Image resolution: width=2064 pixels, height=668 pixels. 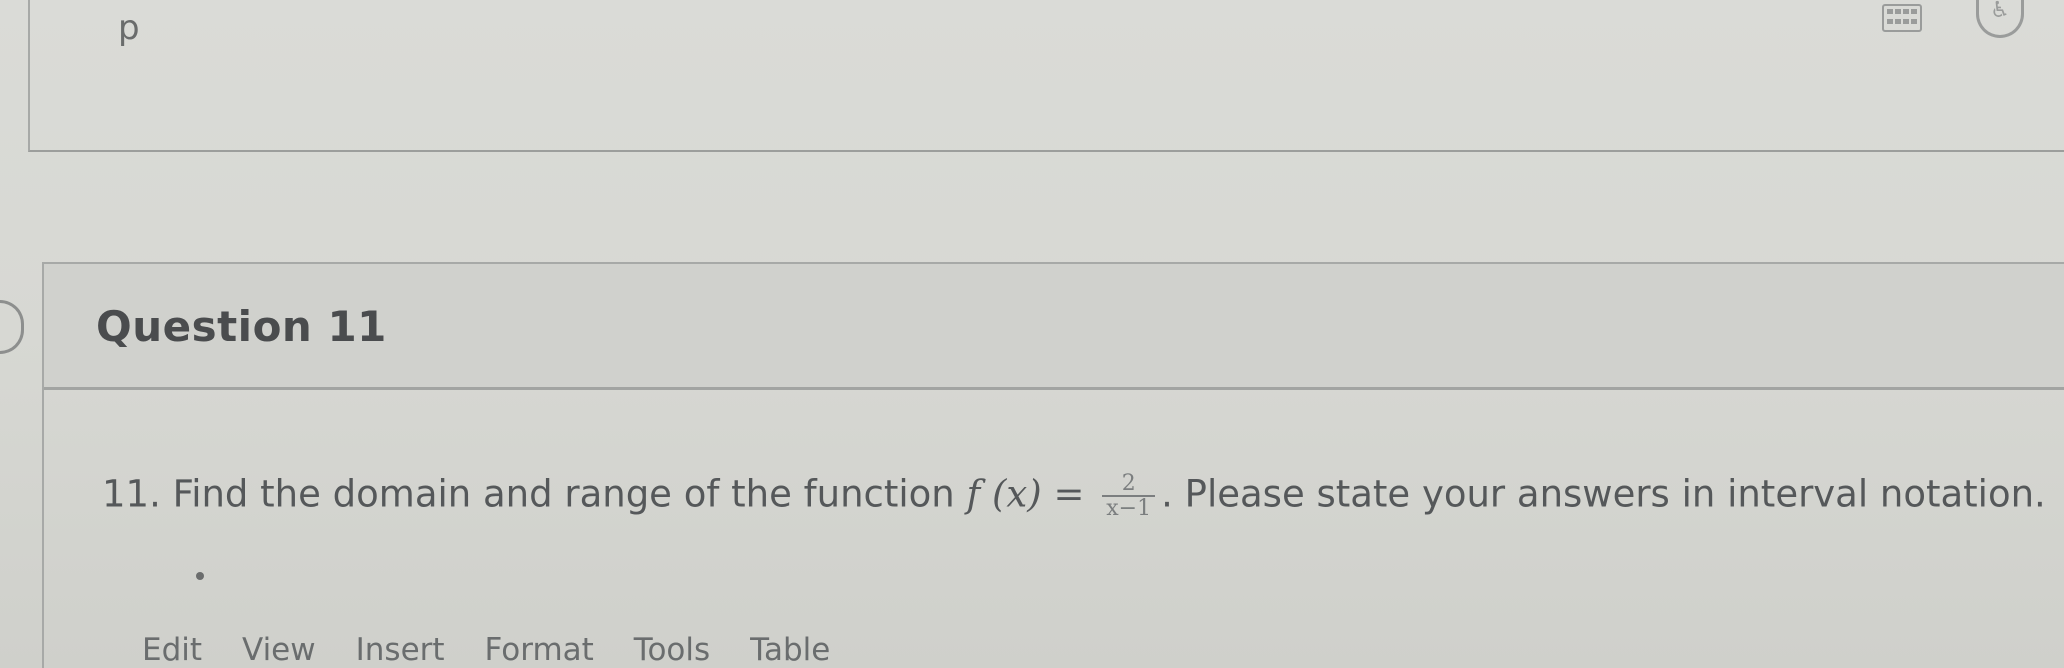 I want to click on previous-answer-text: p, so click(x=129, y=28).